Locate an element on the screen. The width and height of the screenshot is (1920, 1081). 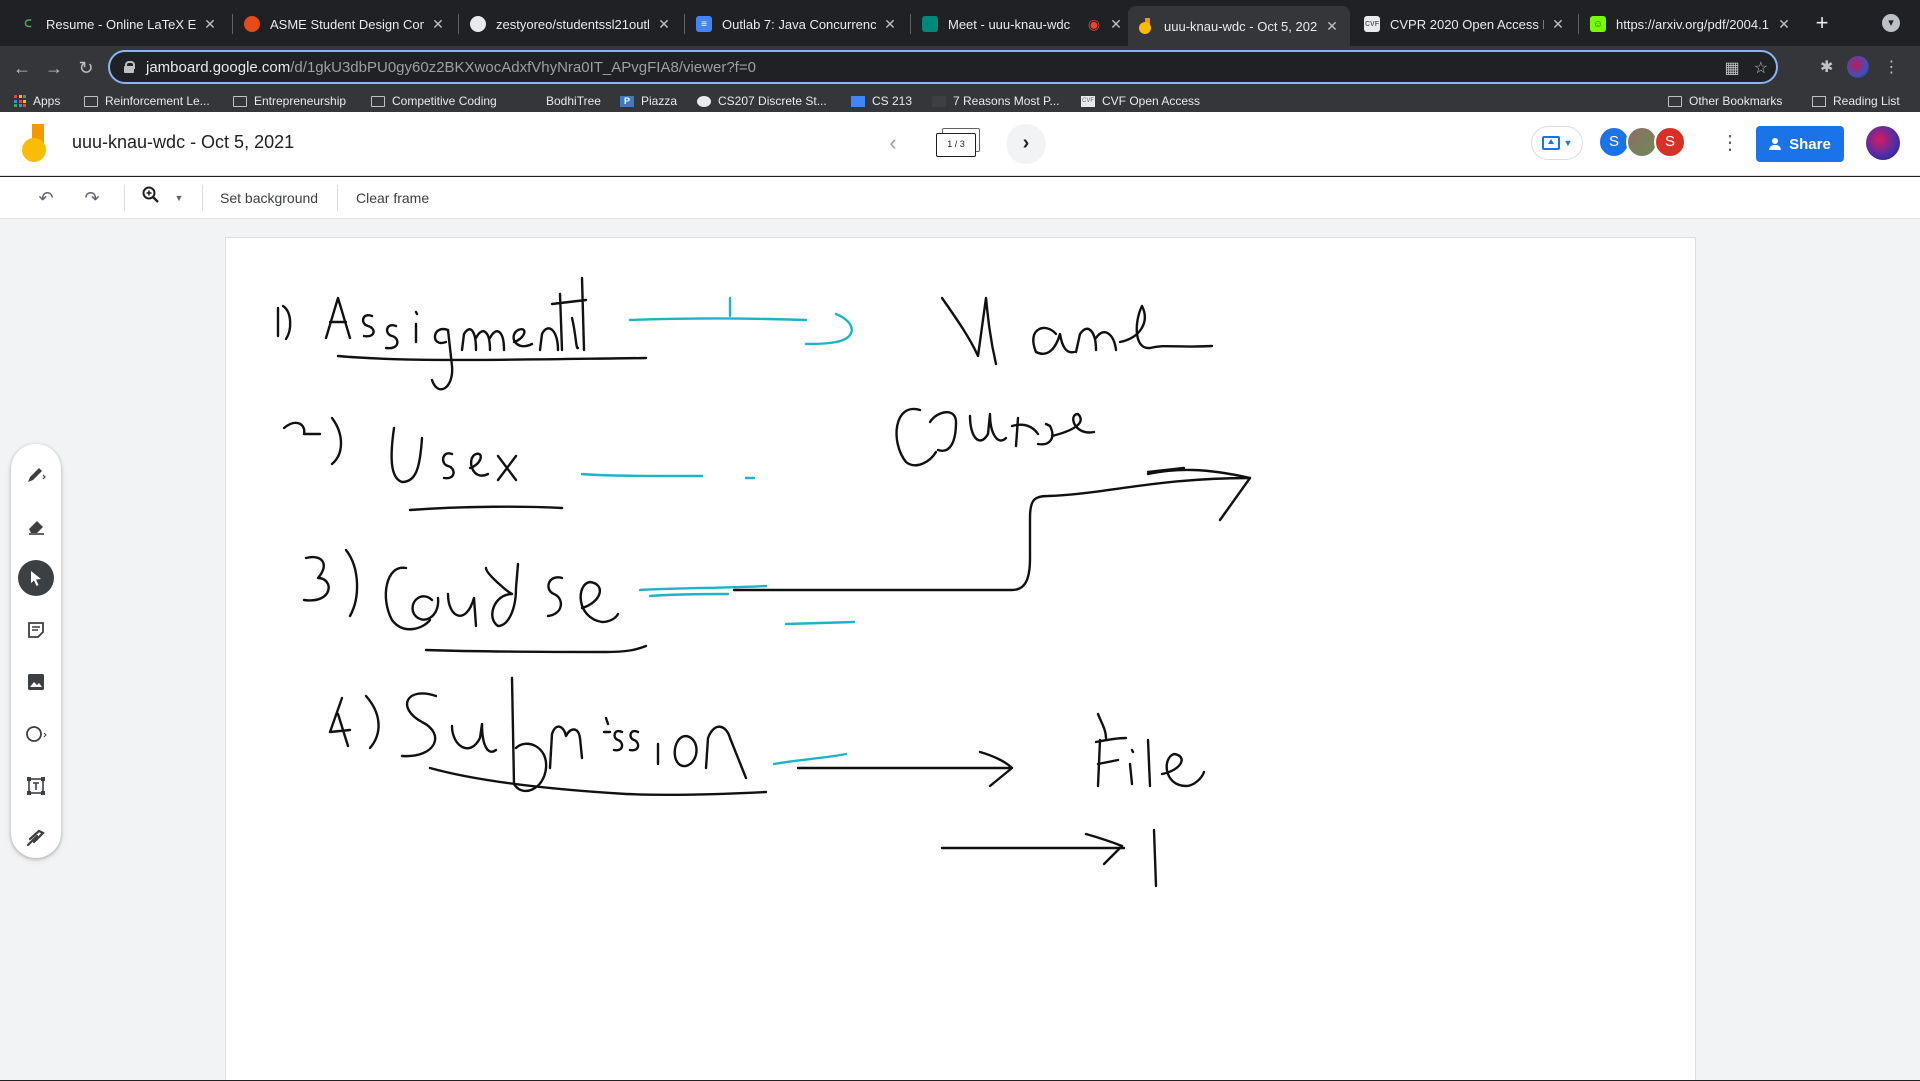
tab-github: zestyoreo/studentssl21outla ✕ is located at coordinates (571, 24).